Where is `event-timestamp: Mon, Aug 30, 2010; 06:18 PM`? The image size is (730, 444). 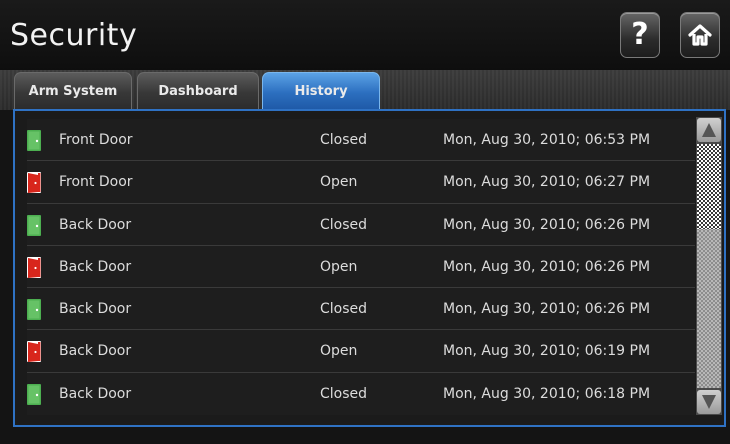 event-timestamp: Mon, Aug 30, 2010; 06:18 PM is located at coordinates (547, 393).